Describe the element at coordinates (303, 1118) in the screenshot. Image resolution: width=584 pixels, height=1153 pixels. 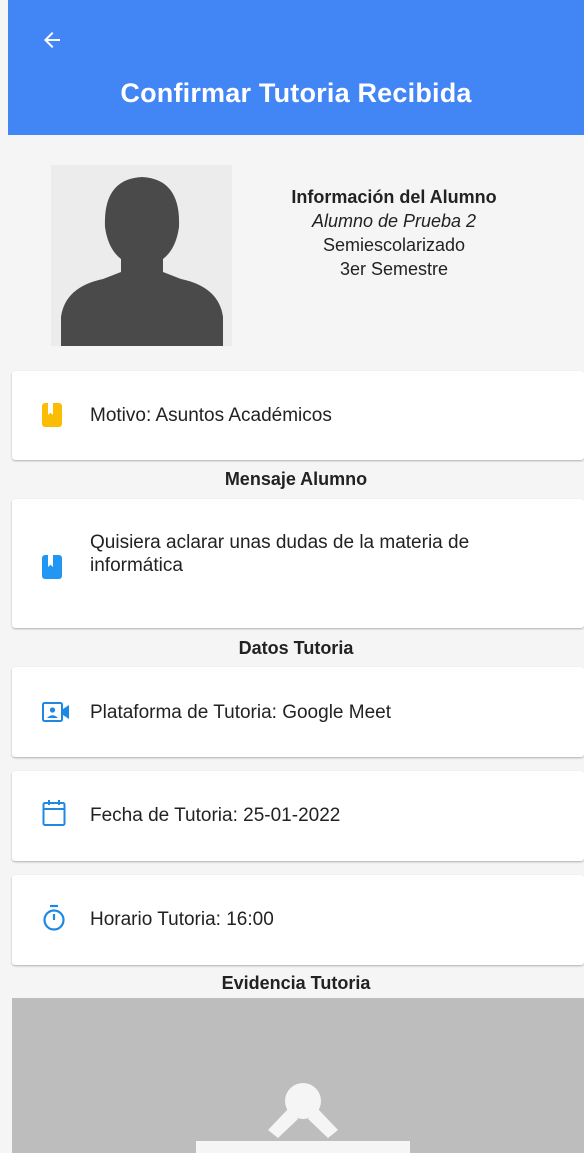
I see `image-placeholder-icon` at that location.